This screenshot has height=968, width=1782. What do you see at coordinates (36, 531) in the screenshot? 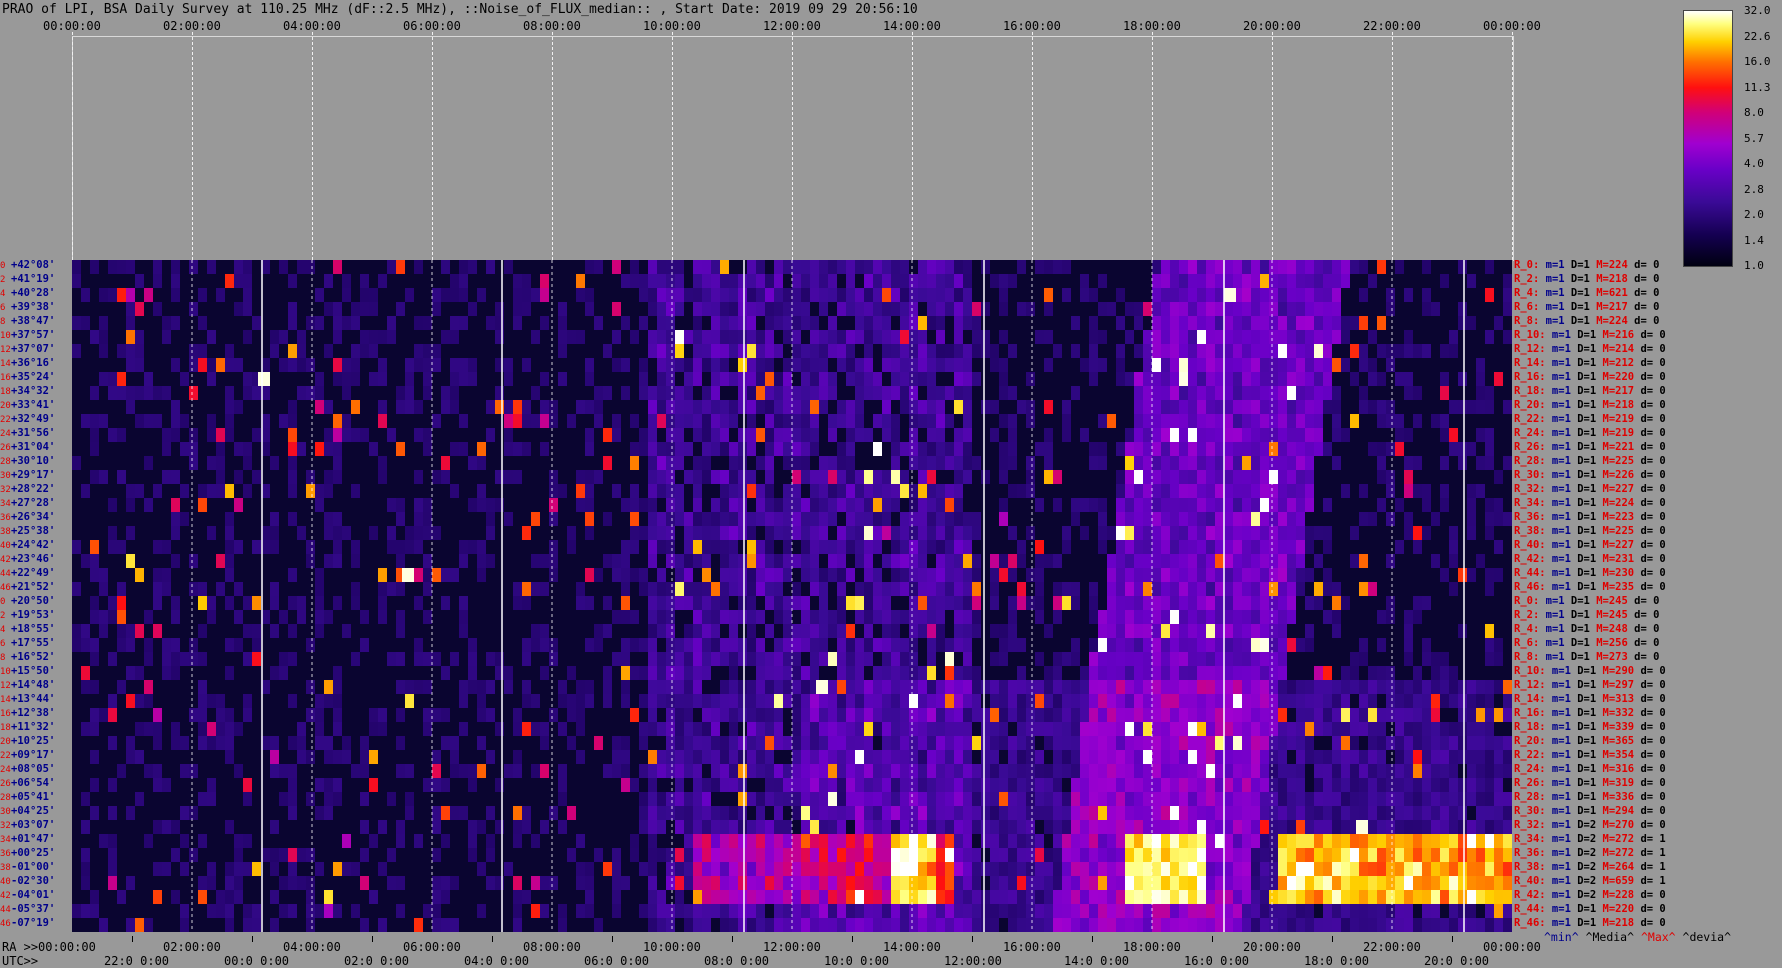
I see `dec-label: 38+25°38'` at bounding box center [36, 531].